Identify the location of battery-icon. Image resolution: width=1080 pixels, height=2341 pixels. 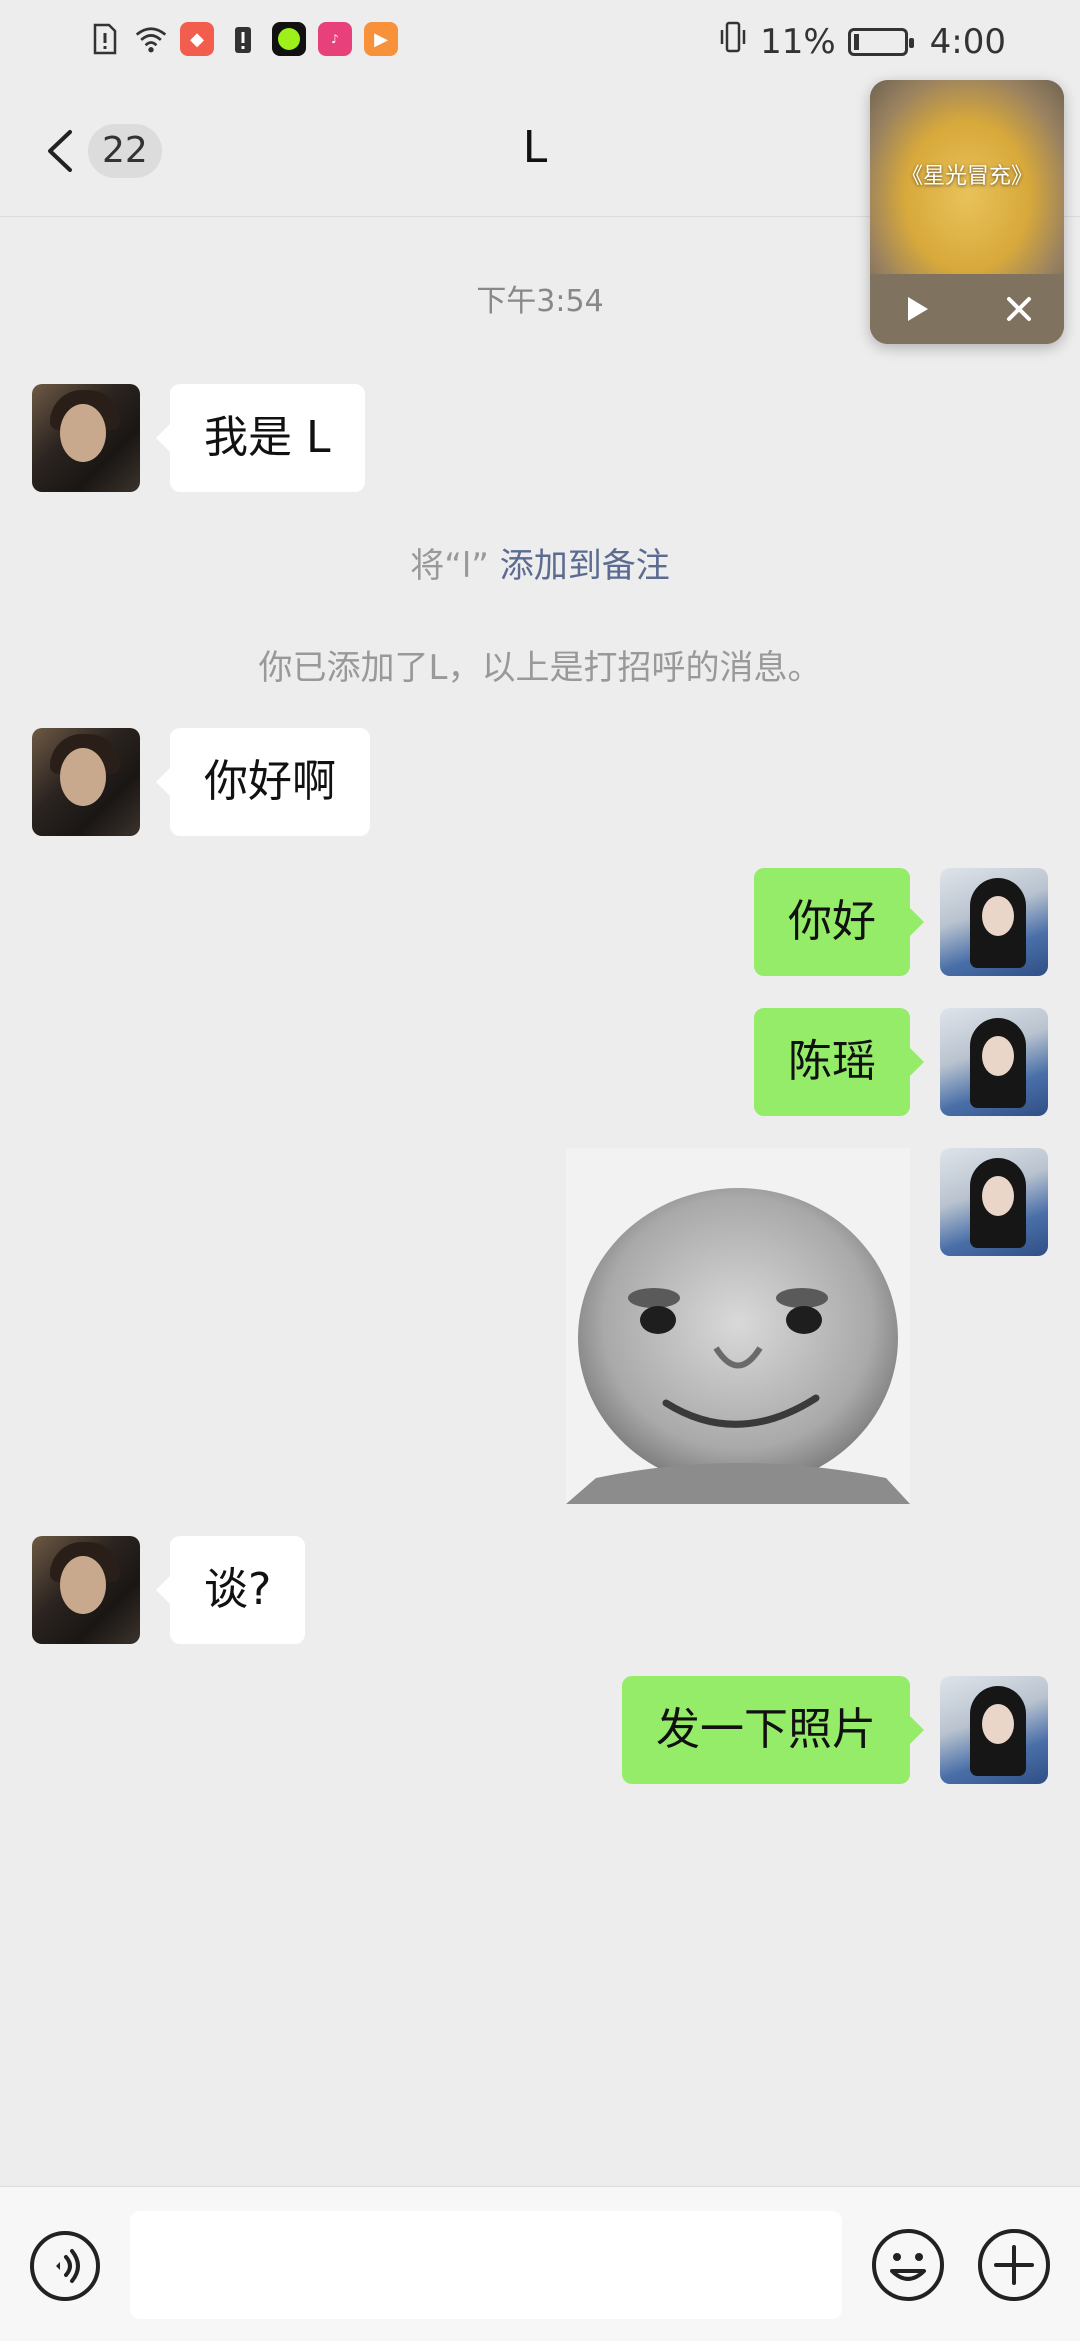
(880, 41).